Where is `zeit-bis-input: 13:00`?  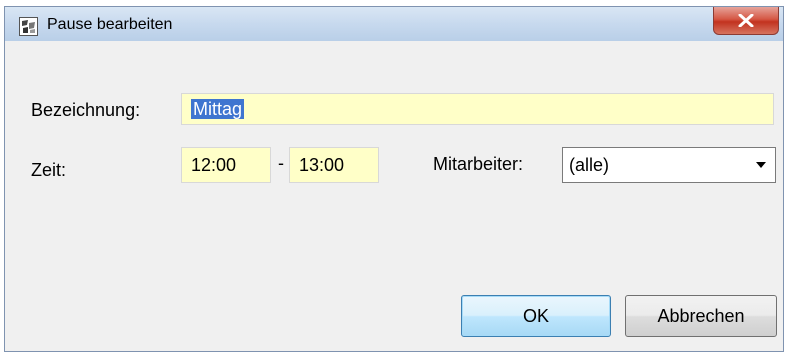
zeit-bis-input: 13:00 is located at coordinates (334, 165).